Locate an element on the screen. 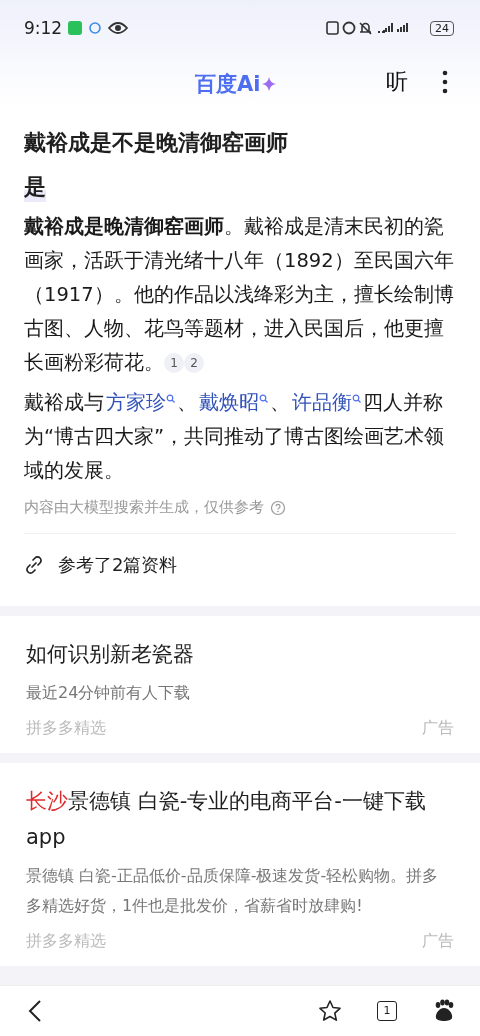  eye-icon is located at coordinates (118, 28).